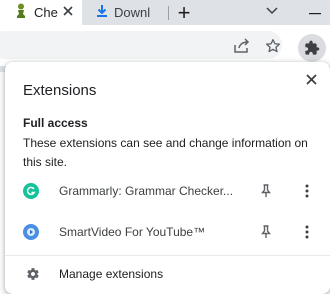 The height and width of the screenshot is (294, 330). I want to click on manage-extensions-label: Manage extensions, so click(111, 274).